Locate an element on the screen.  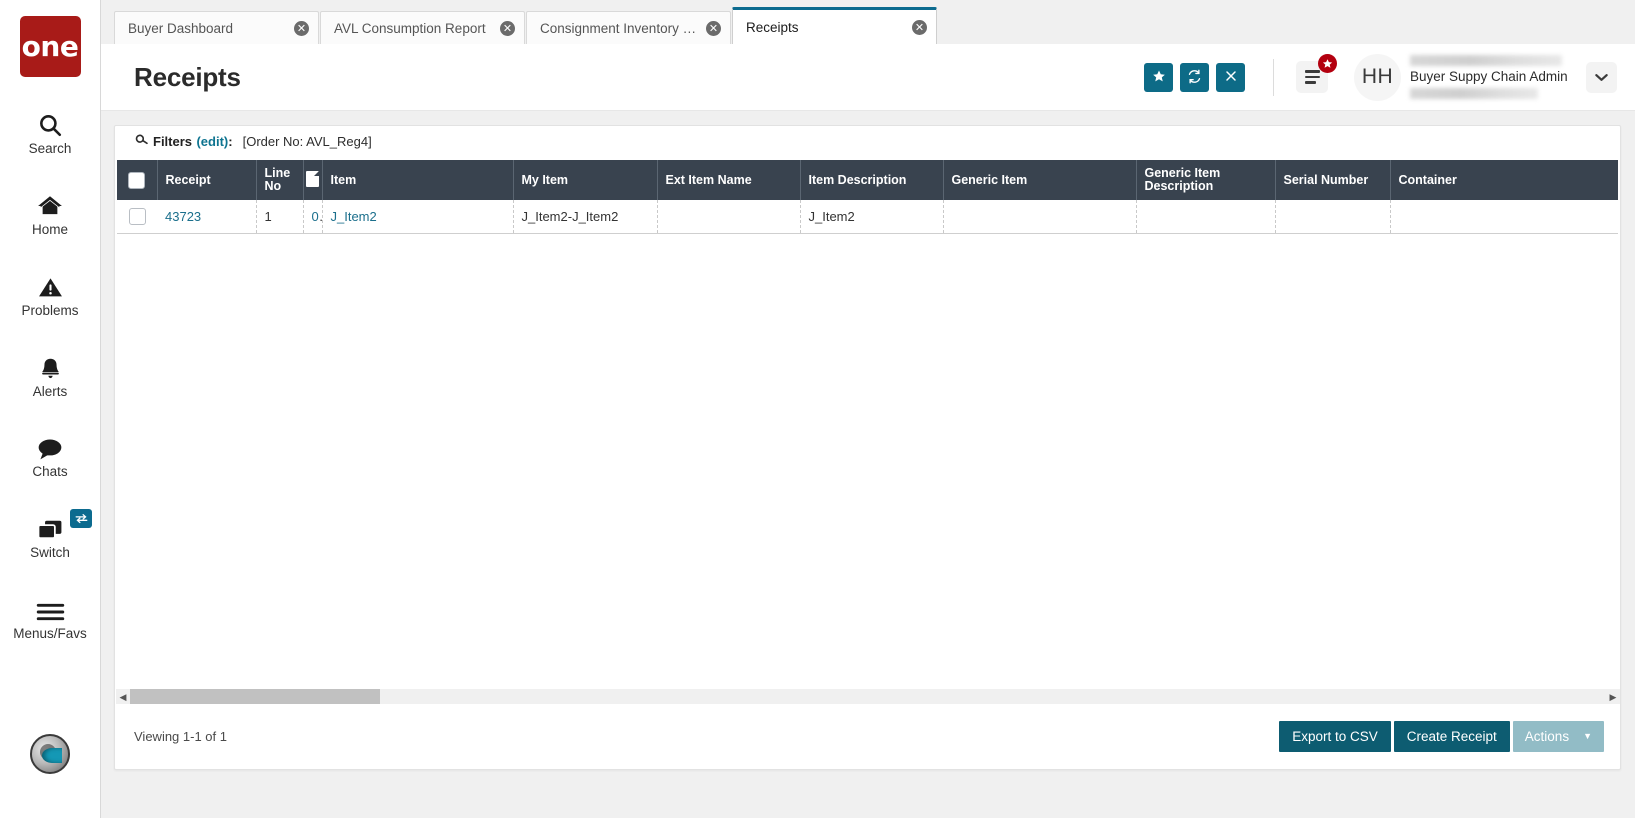
filters-edit-link: (edit) is located at coordinates (212, 141).